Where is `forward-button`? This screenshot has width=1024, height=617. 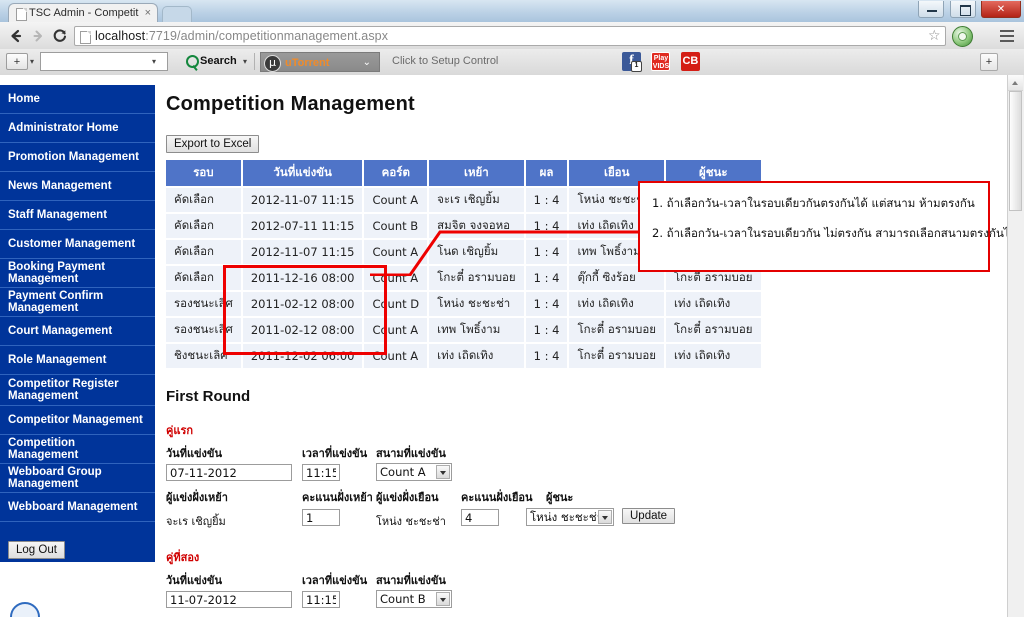
forward-button is located at coordinates (38, 36).